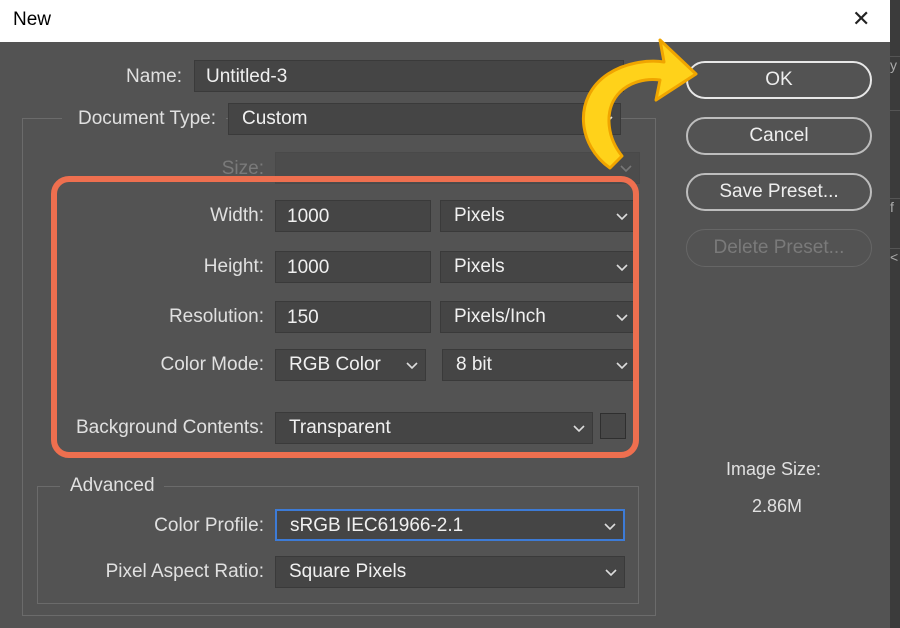  I want to click on panel-peek-1: y, so click(895, 68).